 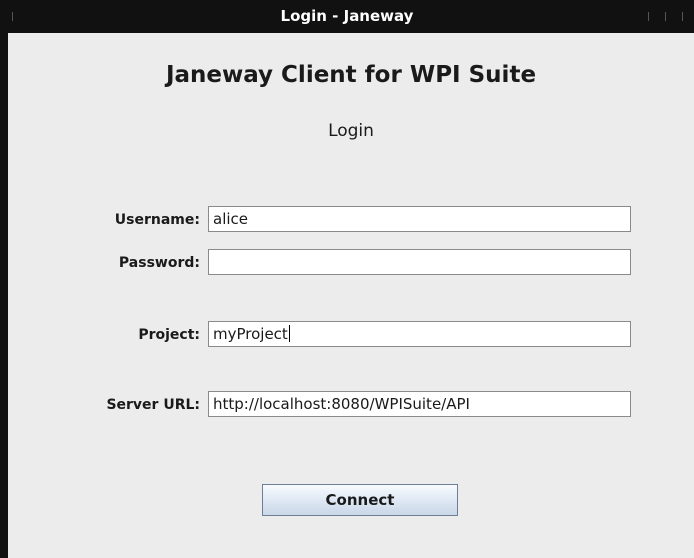 I want to click on connect-button: Connect, so click(x=360, y=500).